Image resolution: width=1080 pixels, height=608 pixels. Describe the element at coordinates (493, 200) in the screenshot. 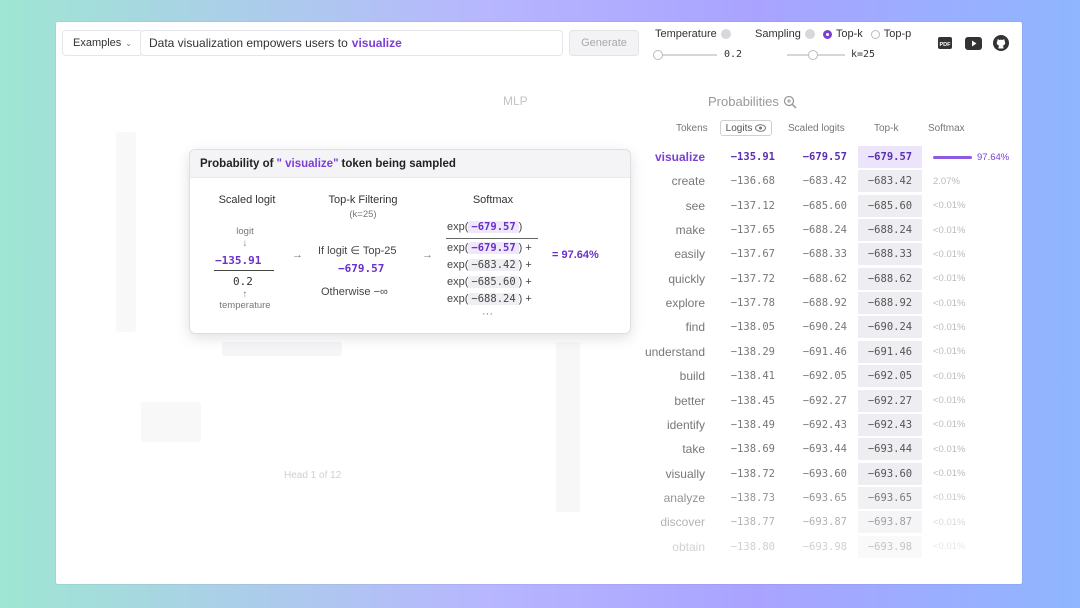

I see `softmax-title: Softmax` at that location.